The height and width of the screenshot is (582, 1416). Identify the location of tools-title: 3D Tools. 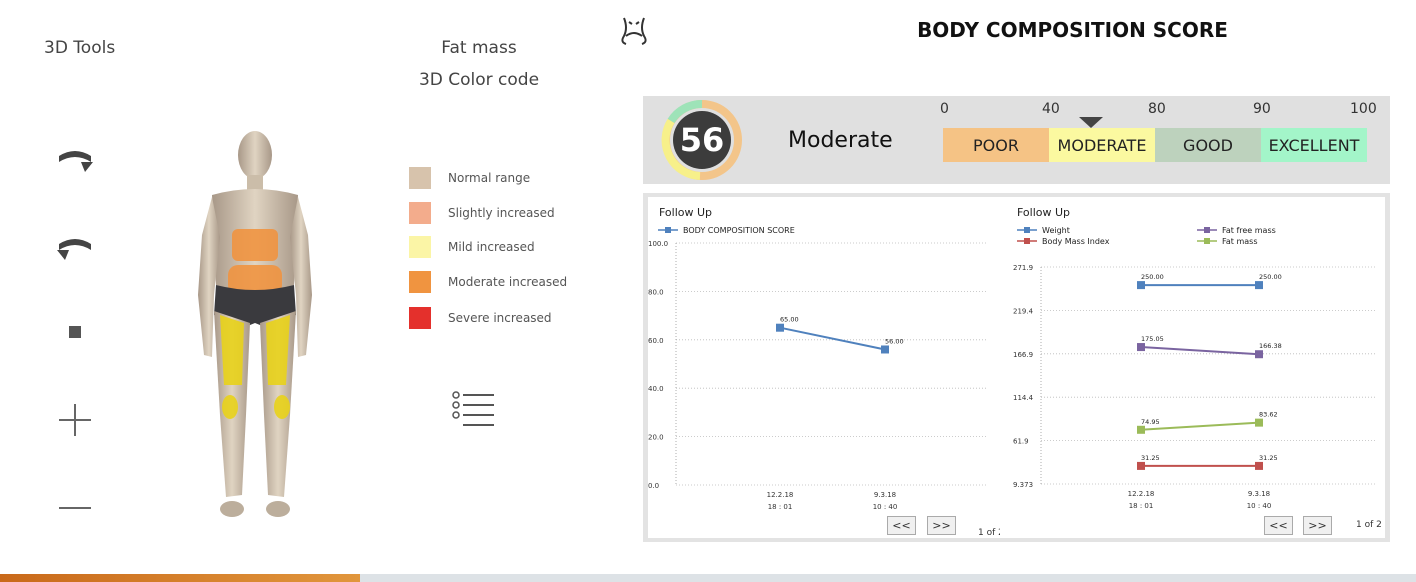
(80, 48).